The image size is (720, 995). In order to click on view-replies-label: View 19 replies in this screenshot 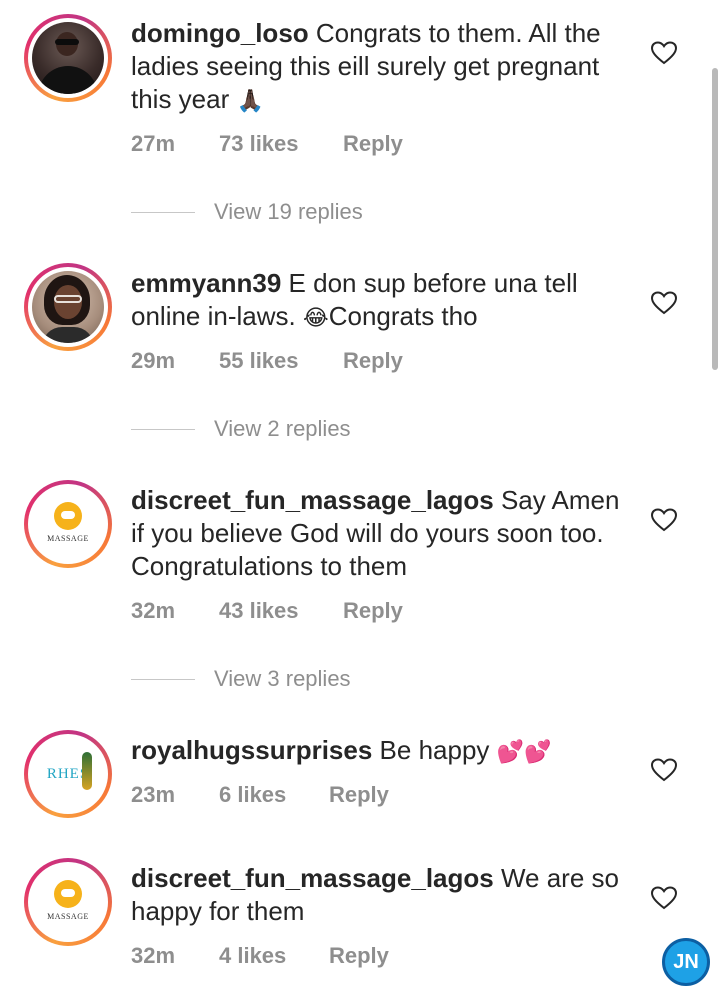, I will do `click(288, 211)`.